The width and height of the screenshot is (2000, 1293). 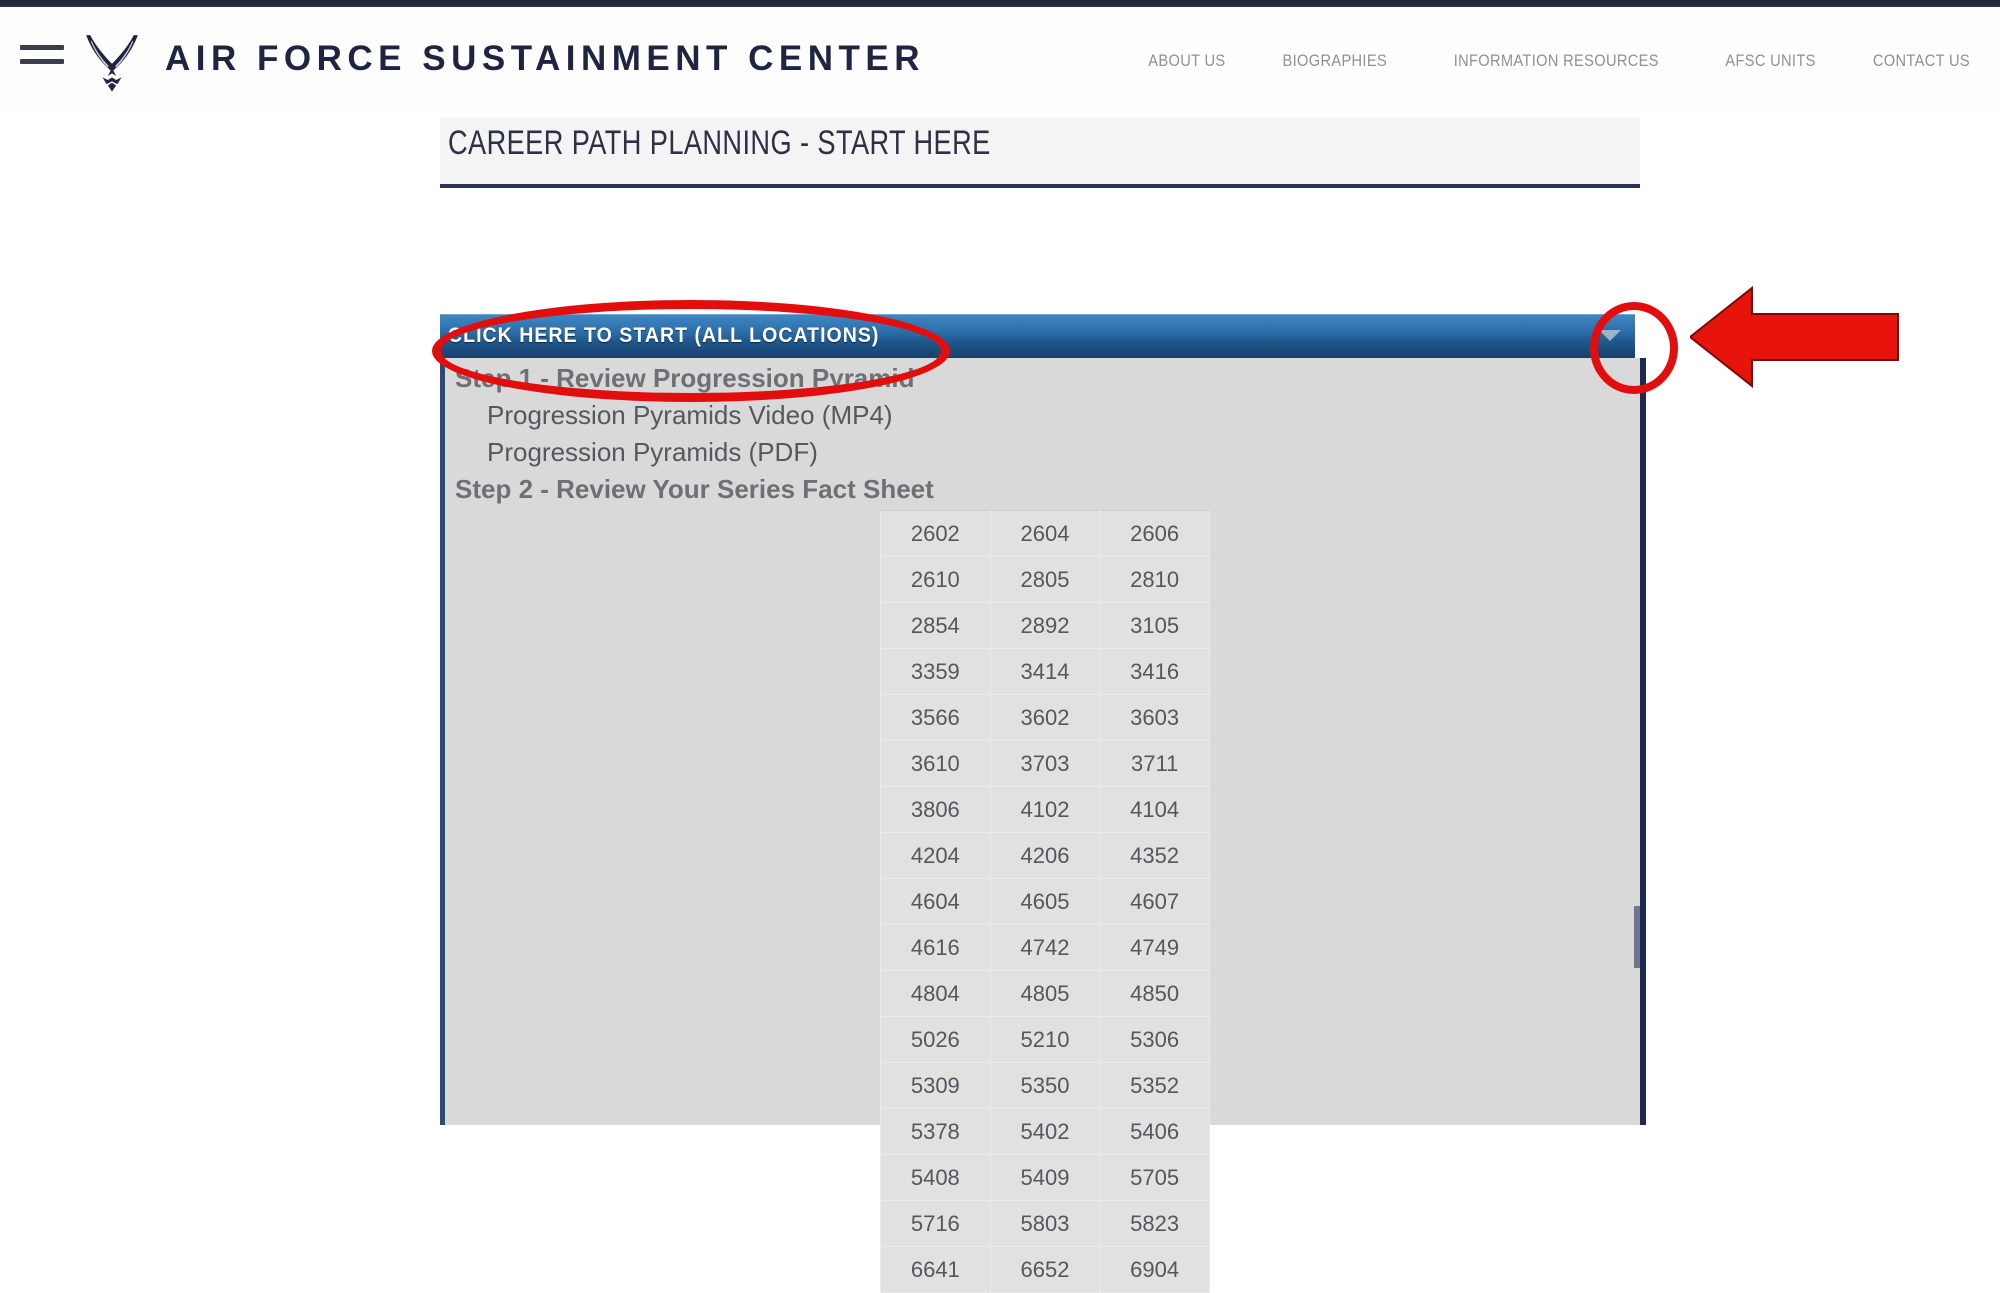 I want to click on series-code-cell: 2805, so click(x=1045, y=579).